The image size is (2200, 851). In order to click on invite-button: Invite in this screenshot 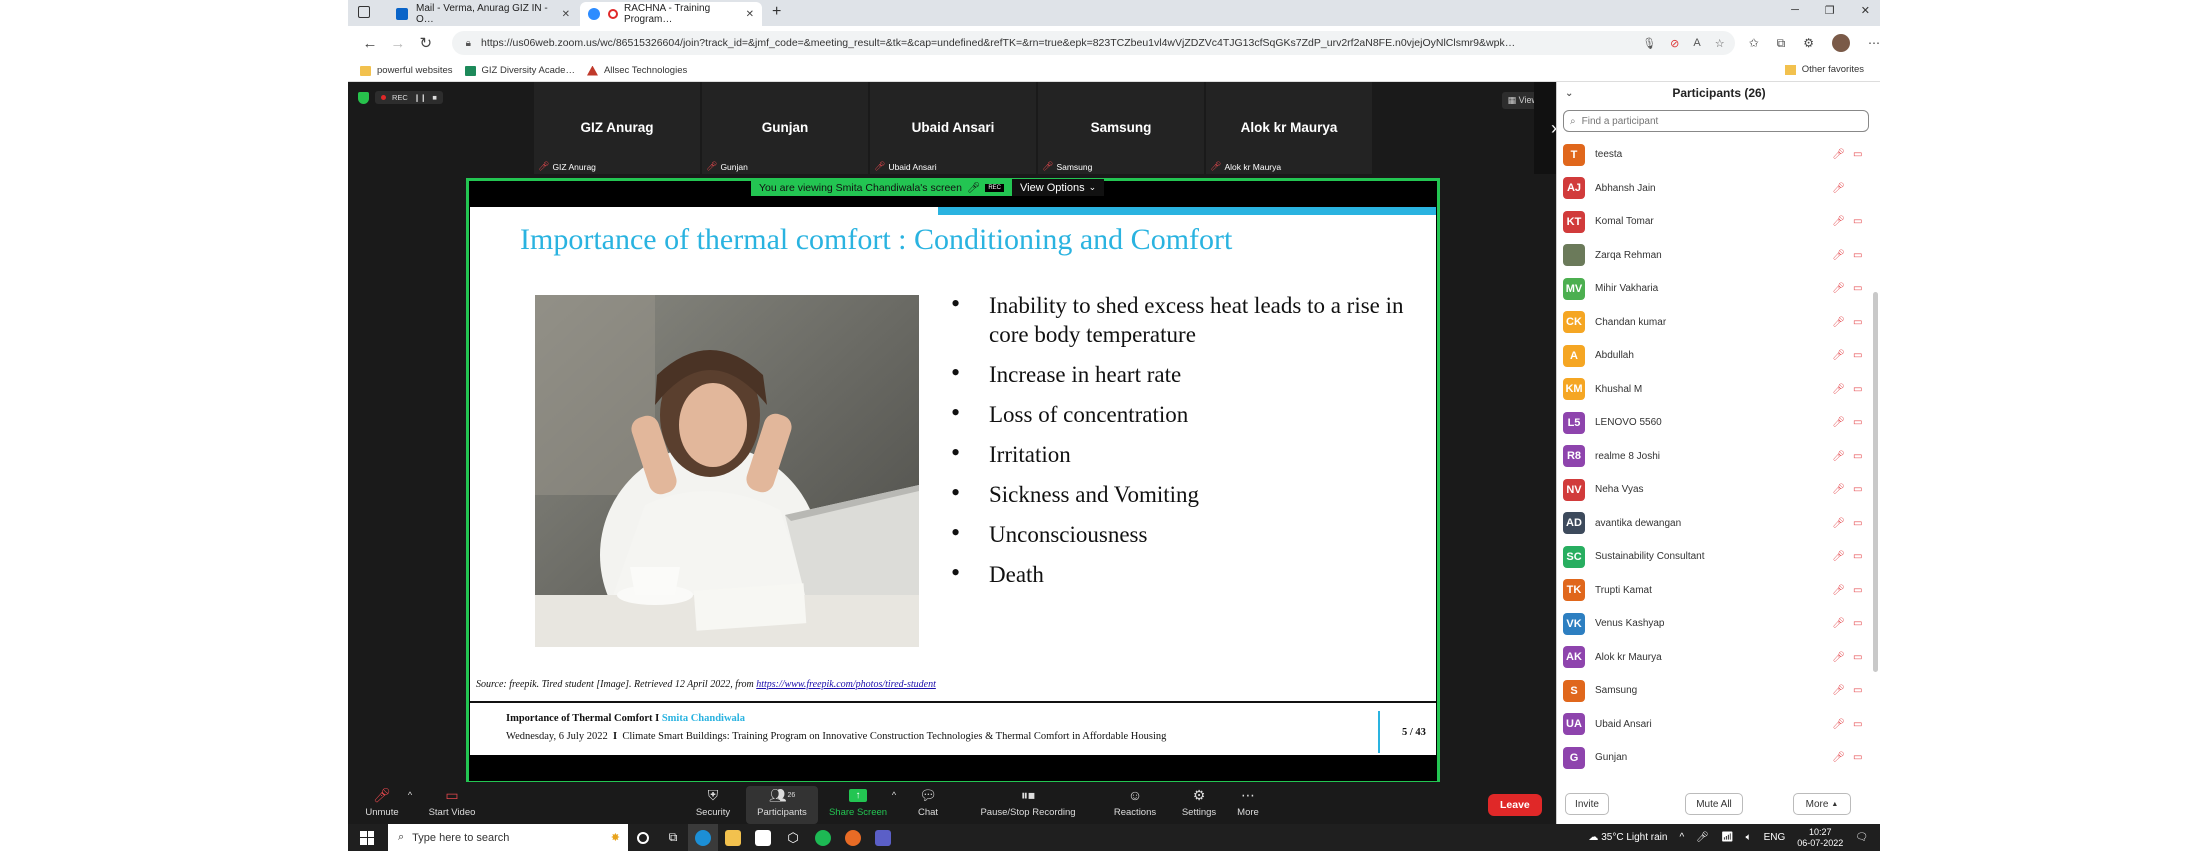, I will do `click(1587, 804)`.